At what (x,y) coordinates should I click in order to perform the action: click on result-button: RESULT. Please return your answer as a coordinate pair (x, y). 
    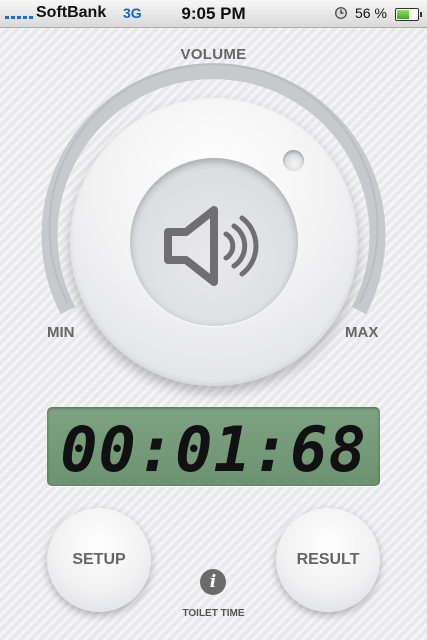
    Looking at the image, I should click on (328, 560).